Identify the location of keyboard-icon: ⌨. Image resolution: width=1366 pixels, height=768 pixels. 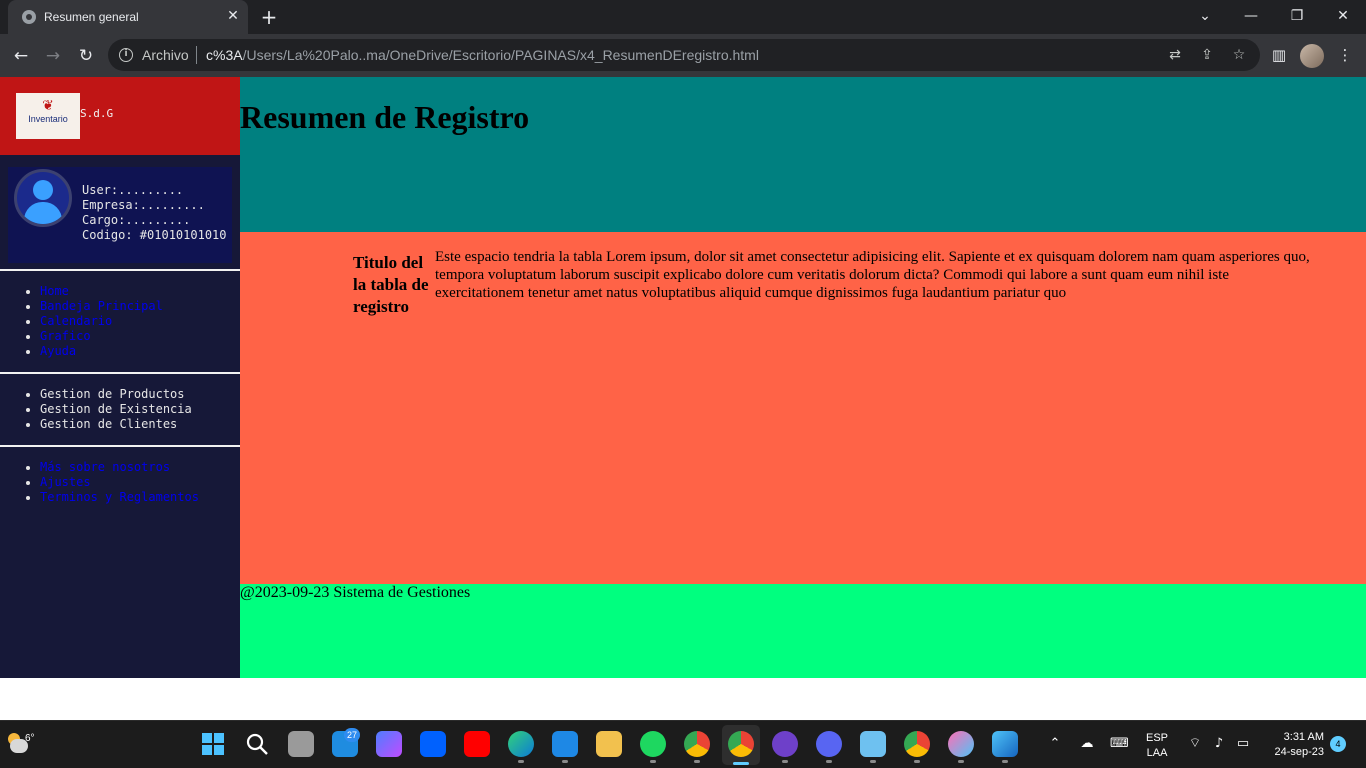
(1119, 744).